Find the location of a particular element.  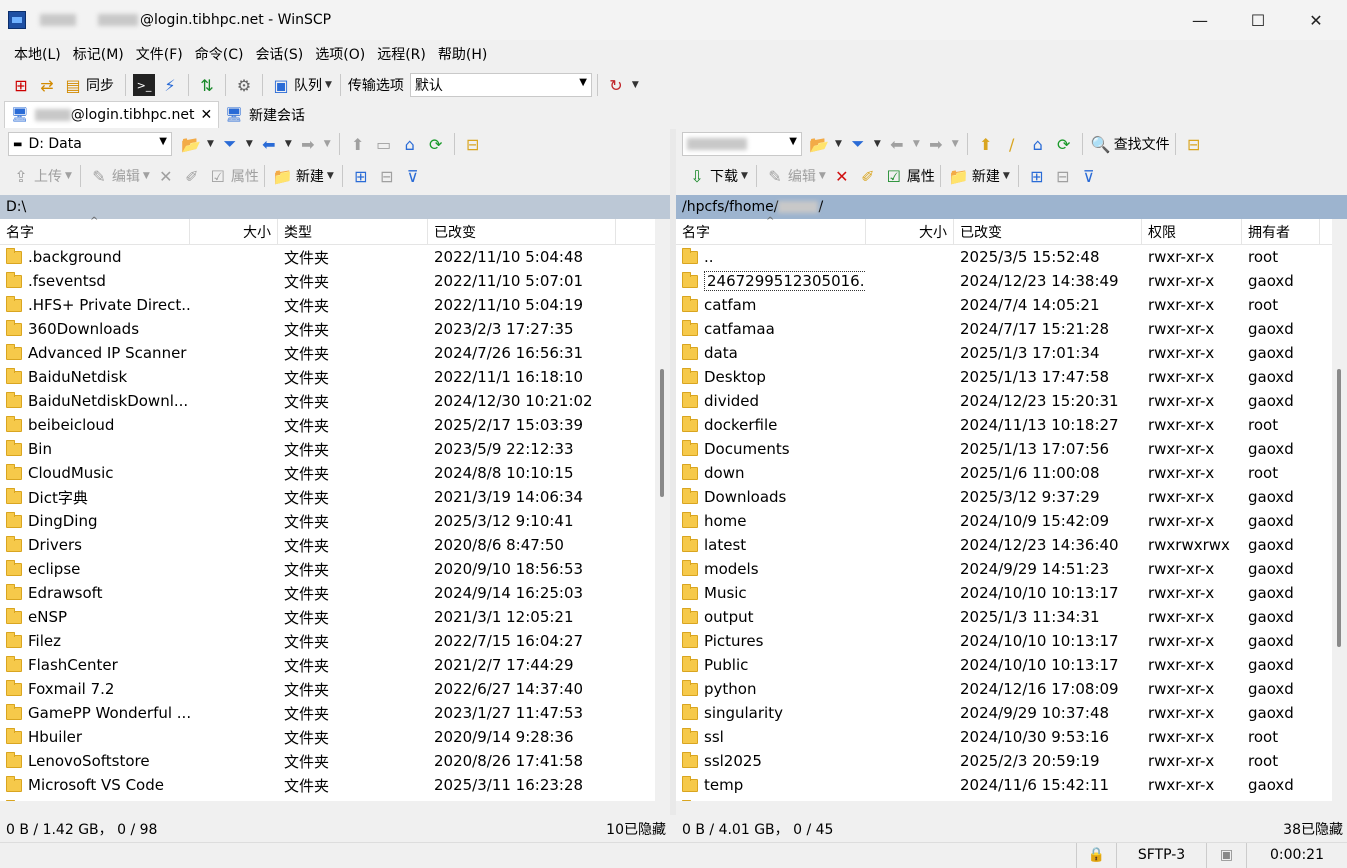

compare-dirs-icon: ⊞ is located at coordinates (21, 85).